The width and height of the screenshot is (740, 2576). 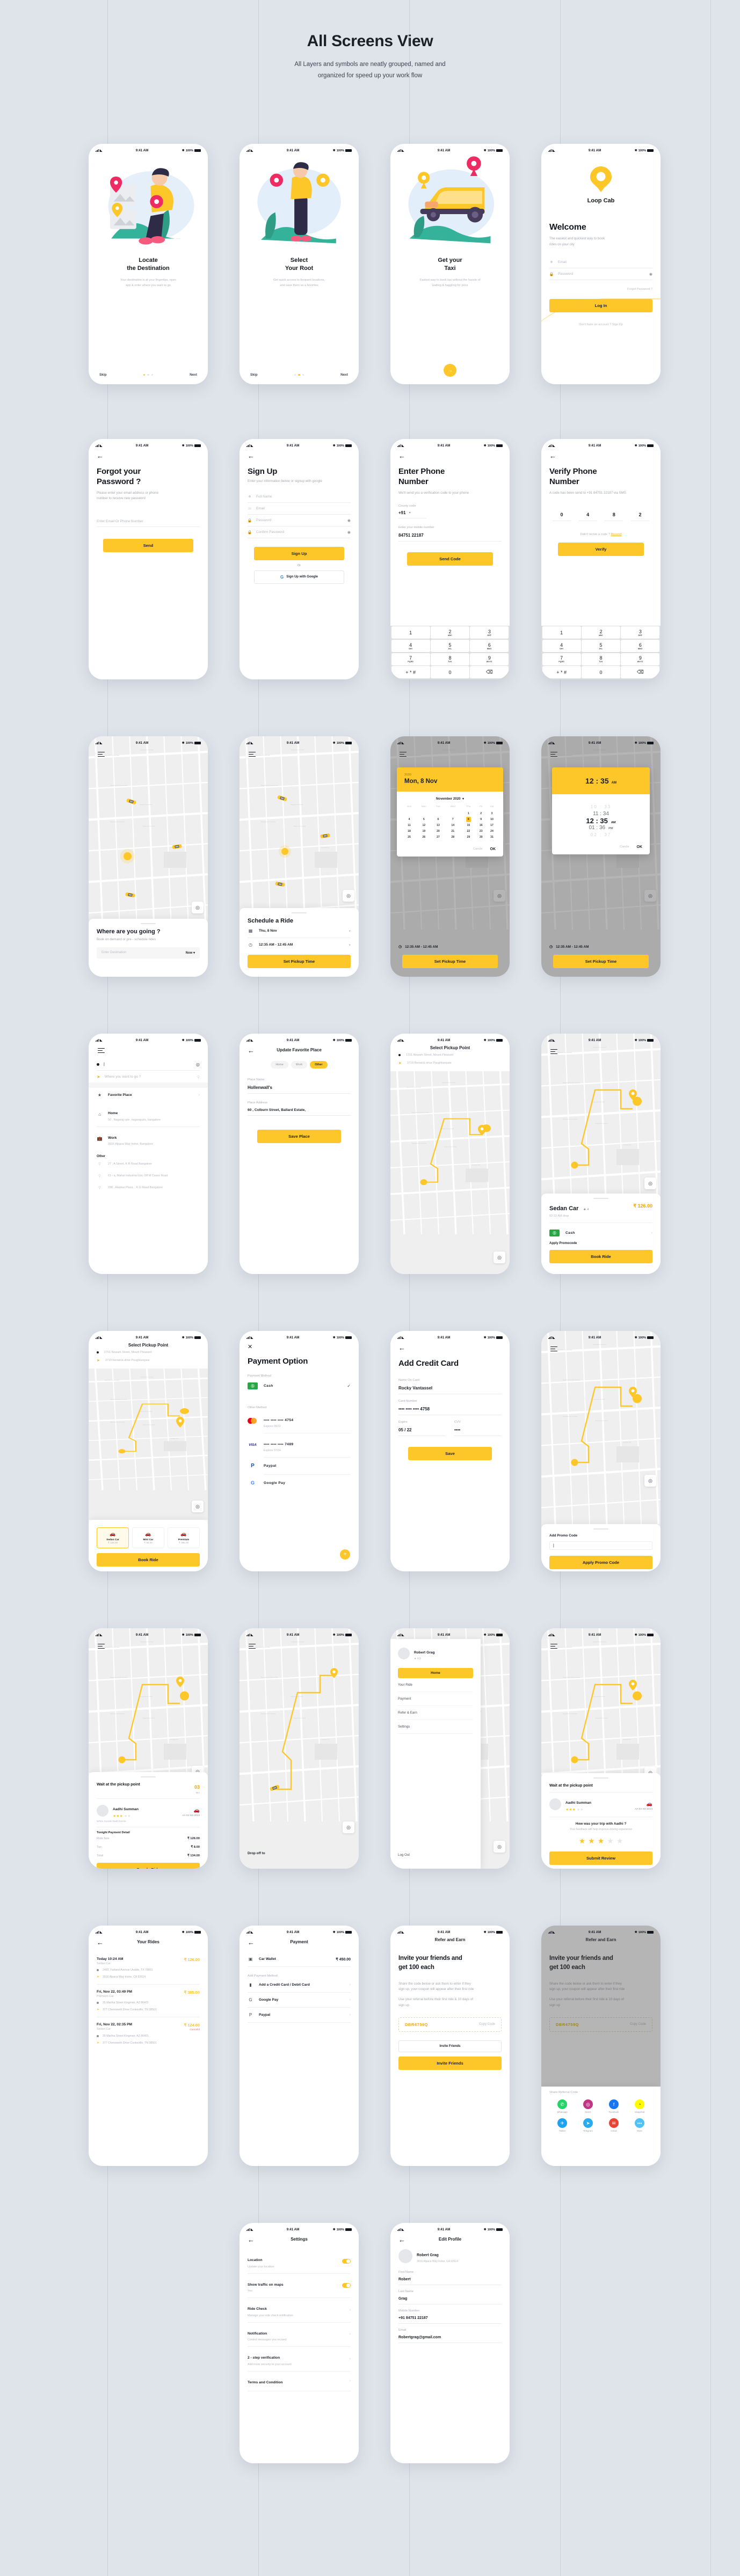 I want to click on send-code-button: Send Code, so click(x=450, y=559).